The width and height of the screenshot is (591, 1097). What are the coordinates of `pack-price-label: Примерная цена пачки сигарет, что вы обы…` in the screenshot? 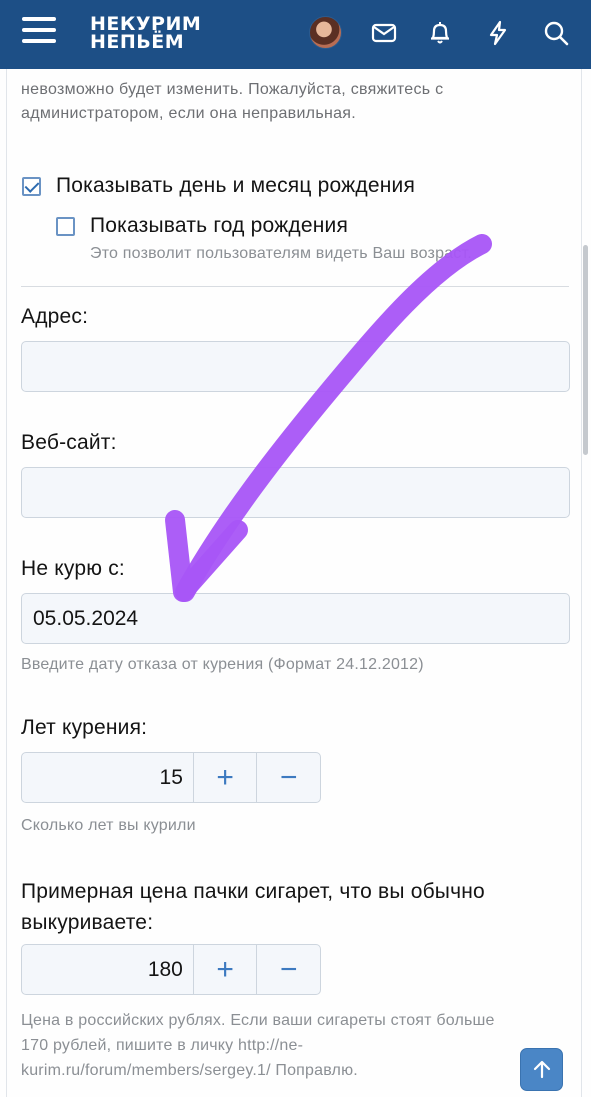 It's located at (253, 907).